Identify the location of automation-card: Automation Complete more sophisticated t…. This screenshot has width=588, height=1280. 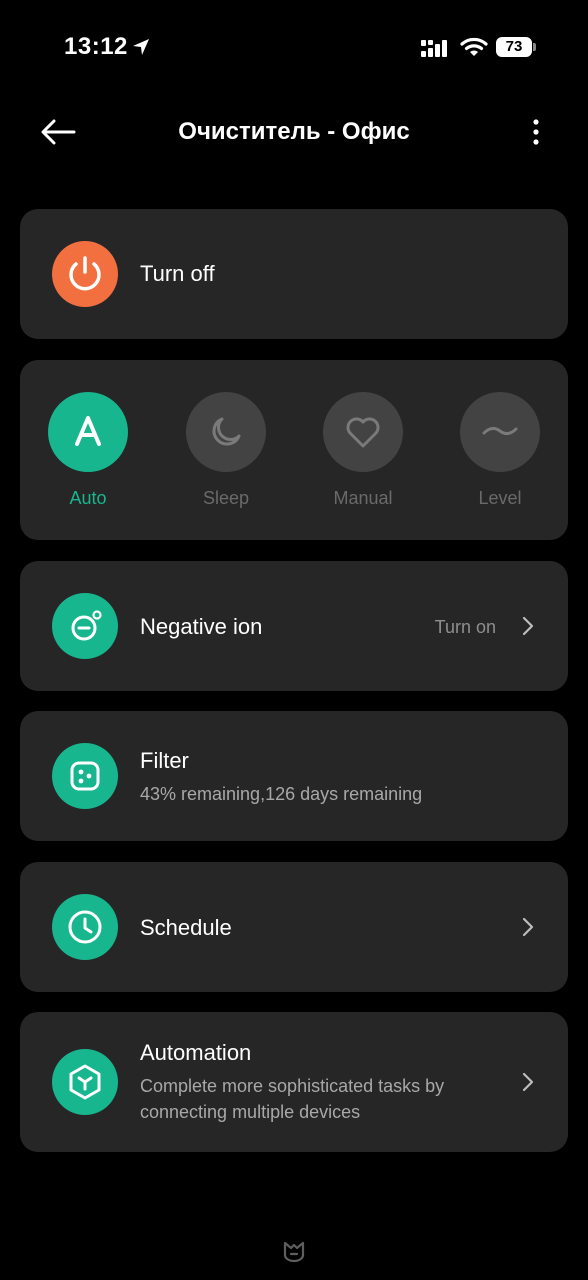
(294, 1082).